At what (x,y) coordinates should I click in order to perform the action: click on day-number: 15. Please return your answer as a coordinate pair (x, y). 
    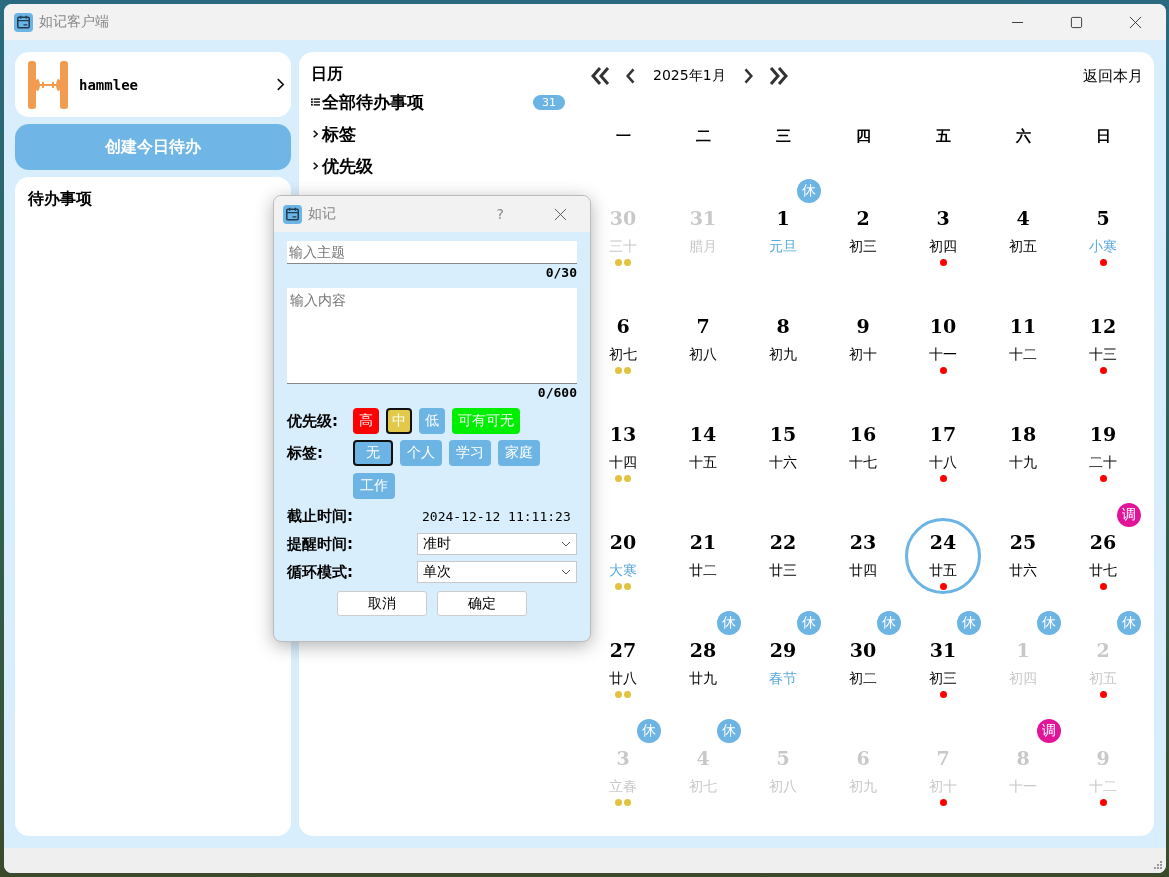
    Looking at the image, I should click on (783, 434).